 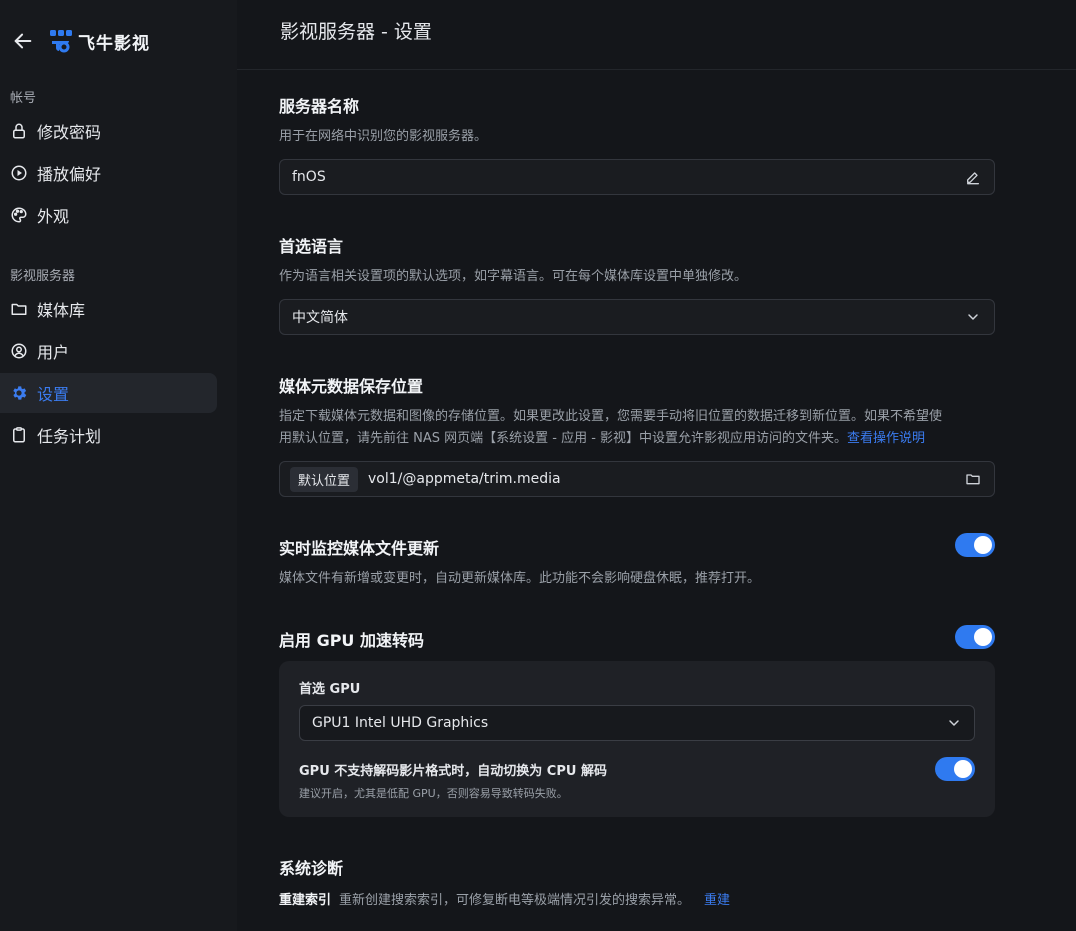 I want to click on palette-icon, so click(x=19, y=215).